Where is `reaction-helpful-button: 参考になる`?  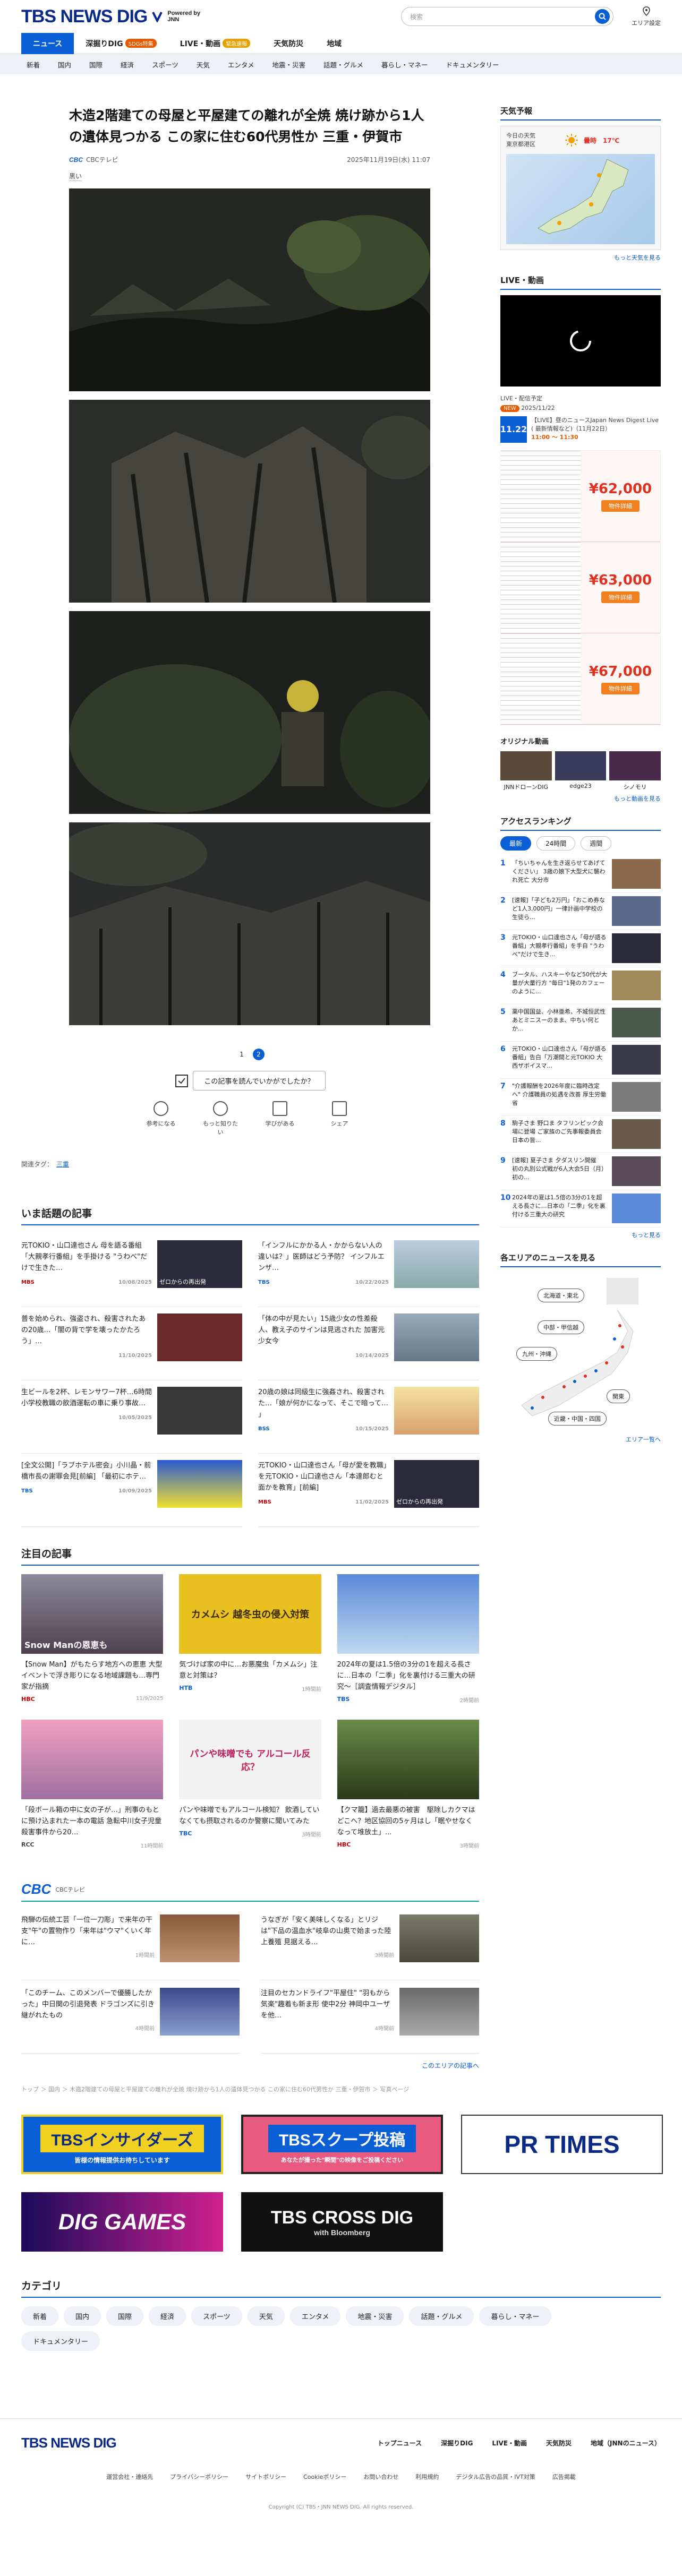 reaction-helpful-button: 参考になる is located at coordinates (161, 1119).